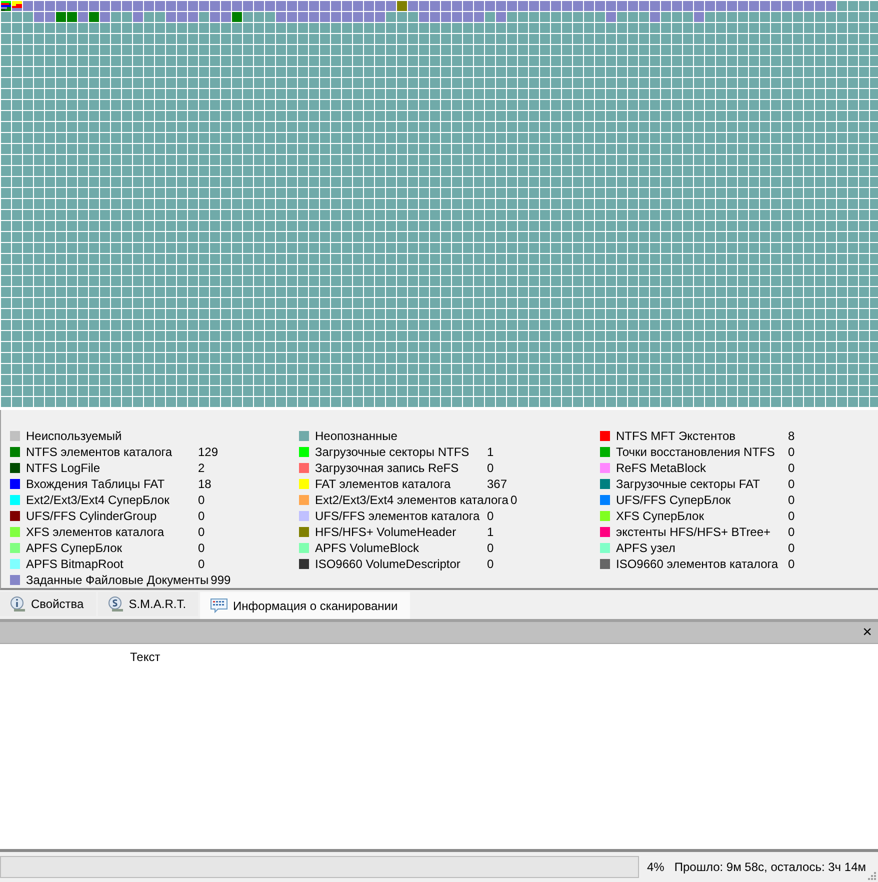  What do you see at coordinates (791, 436) in the screenshot?
I see `legend-count: 8` at bounding box center [791, 436].